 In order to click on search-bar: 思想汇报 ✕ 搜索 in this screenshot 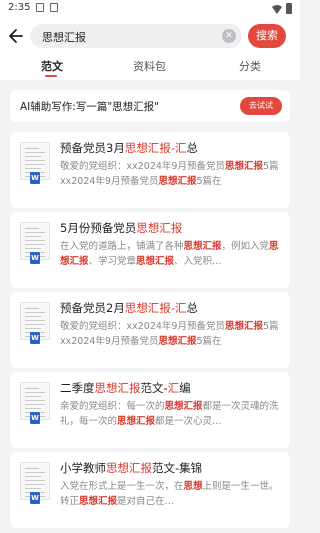, I will do `click(150, 36)`.